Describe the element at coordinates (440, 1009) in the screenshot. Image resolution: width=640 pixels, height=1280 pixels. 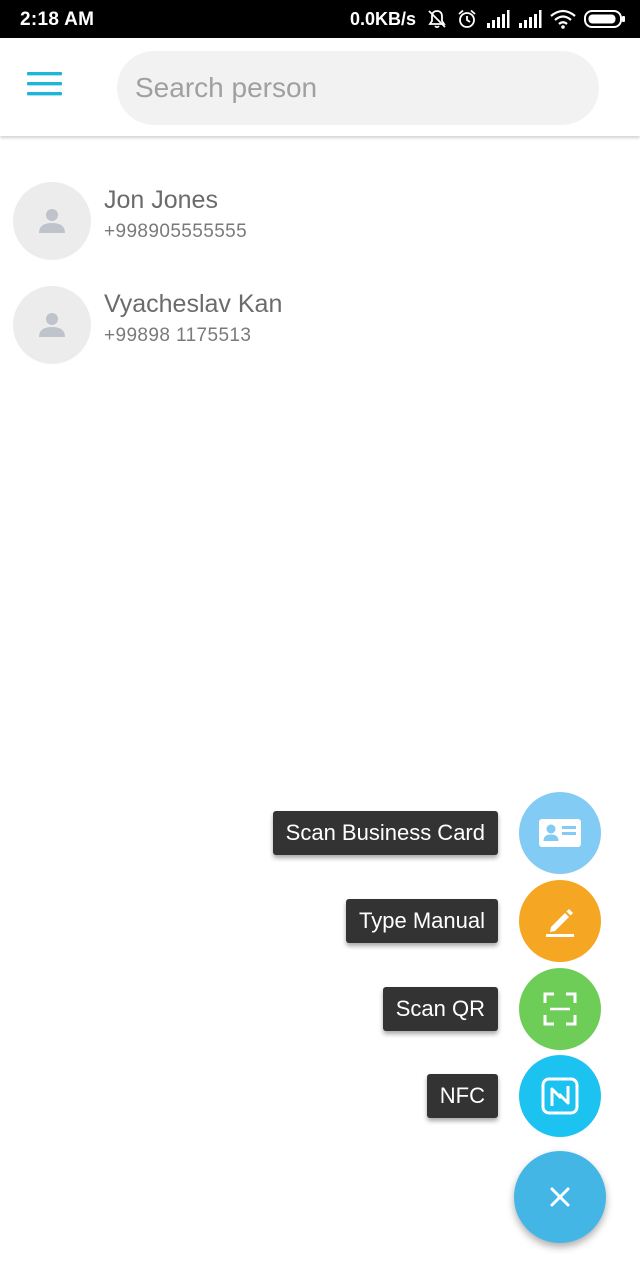
I see `scan-qr-label: Scan QR` at that location.